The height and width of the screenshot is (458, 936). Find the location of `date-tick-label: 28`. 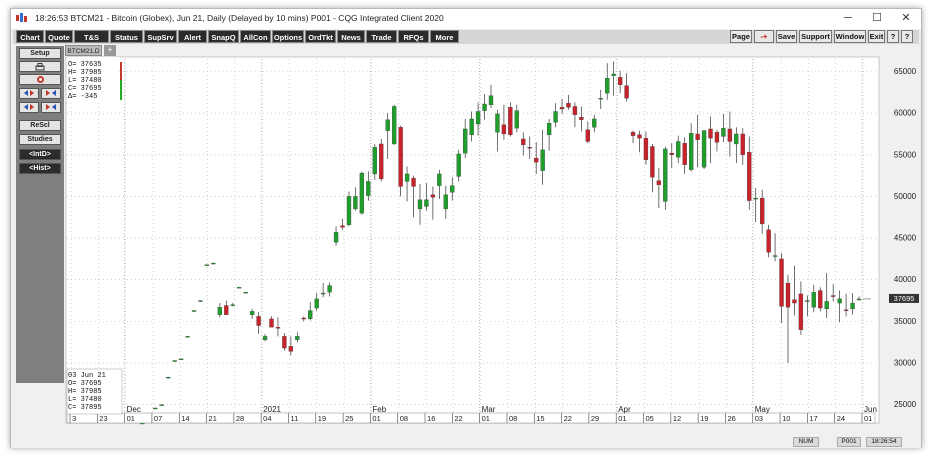

date-tick-label: 28 is located at coordinates (240, 418).